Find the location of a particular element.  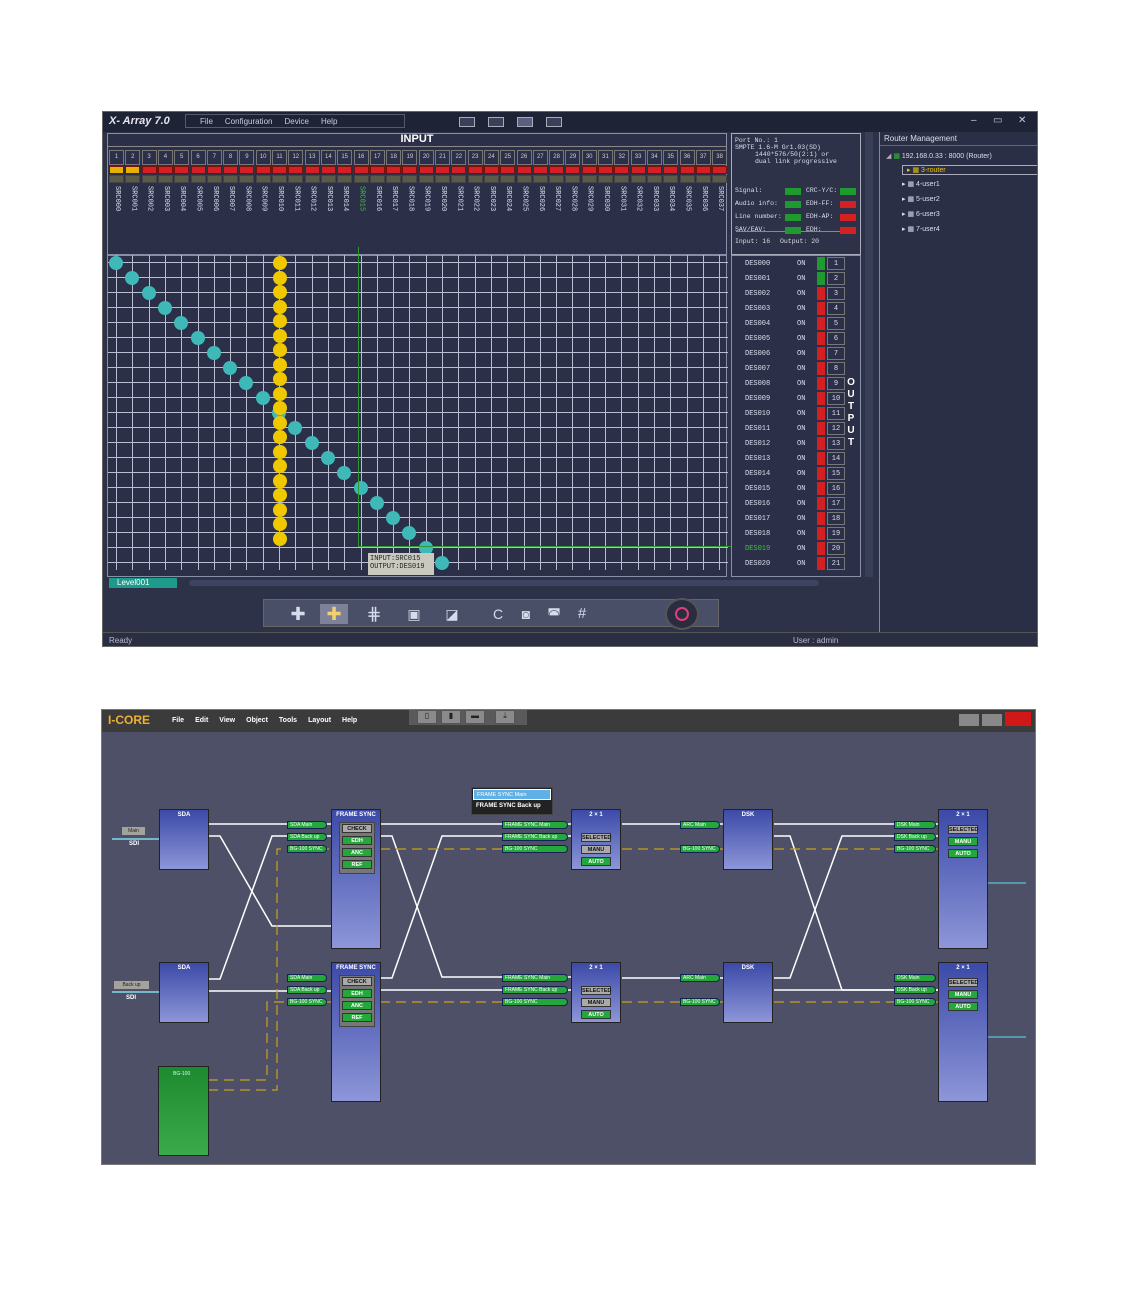

output-row: DES002 ON 3 is located at coordinates (791, 294).